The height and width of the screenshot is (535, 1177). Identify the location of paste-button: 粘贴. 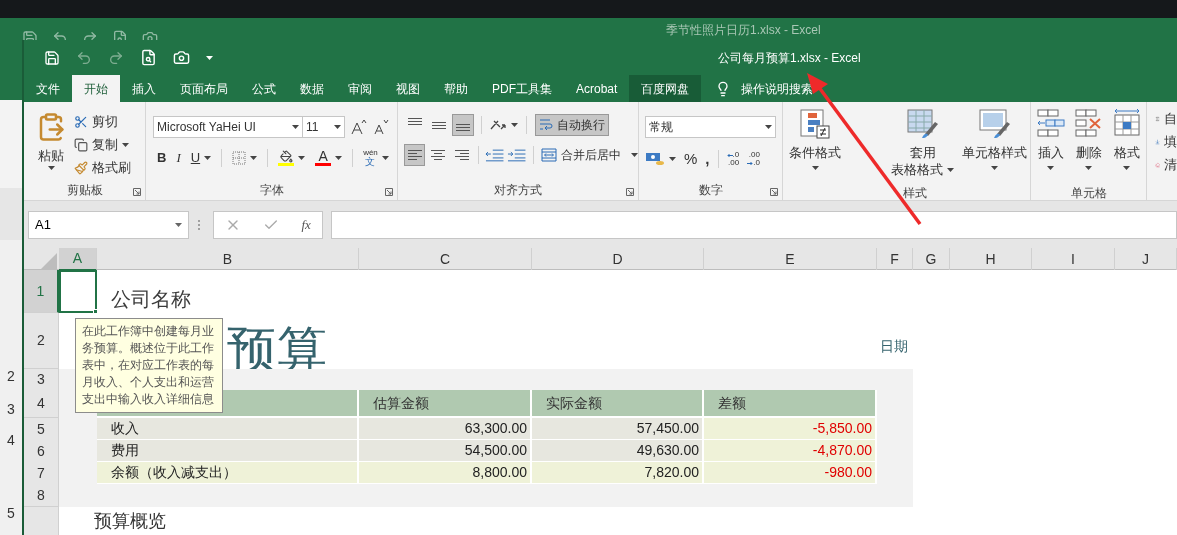
(51, 146).